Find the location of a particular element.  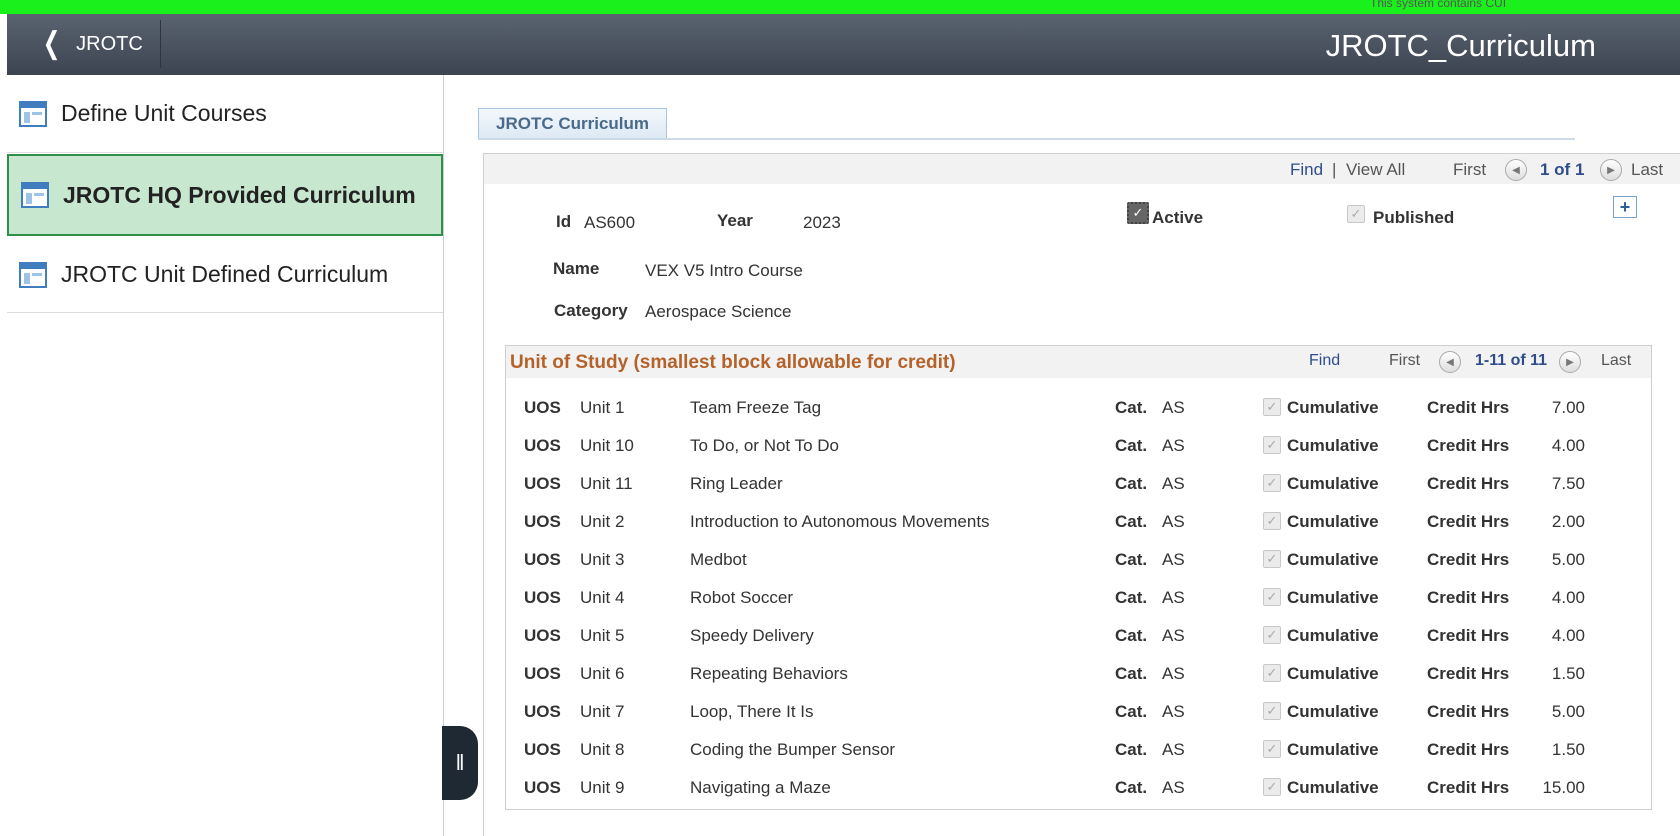

sidebar-item-label: JROTC HQ Provided Curriculum is located at coordinates (239, 194).